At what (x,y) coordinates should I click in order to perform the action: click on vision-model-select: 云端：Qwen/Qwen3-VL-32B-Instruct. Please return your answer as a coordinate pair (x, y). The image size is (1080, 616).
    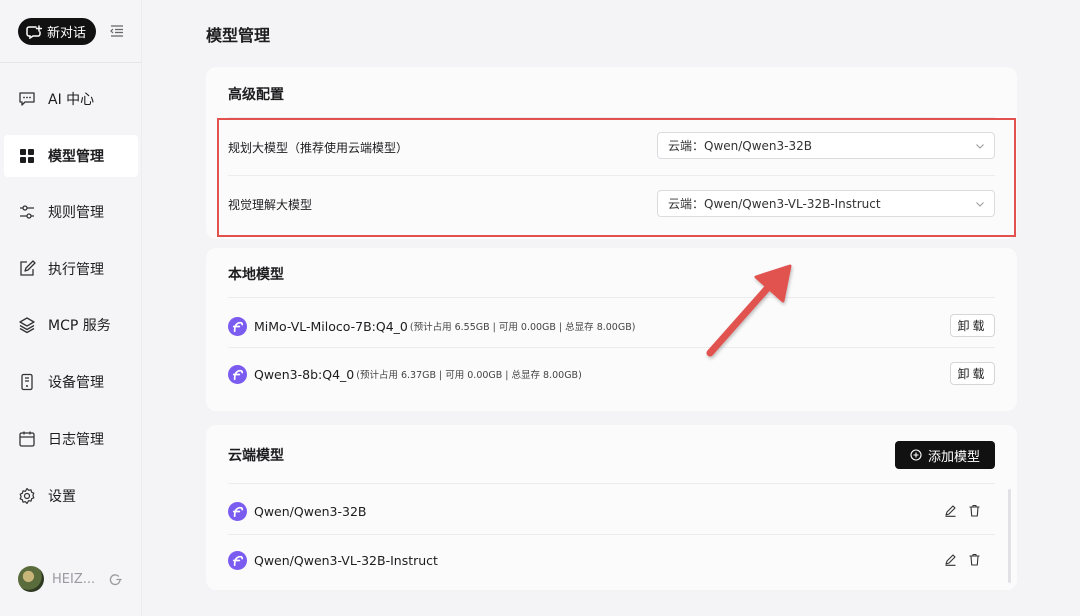
    Looking at the image, I should click on (826, 203).